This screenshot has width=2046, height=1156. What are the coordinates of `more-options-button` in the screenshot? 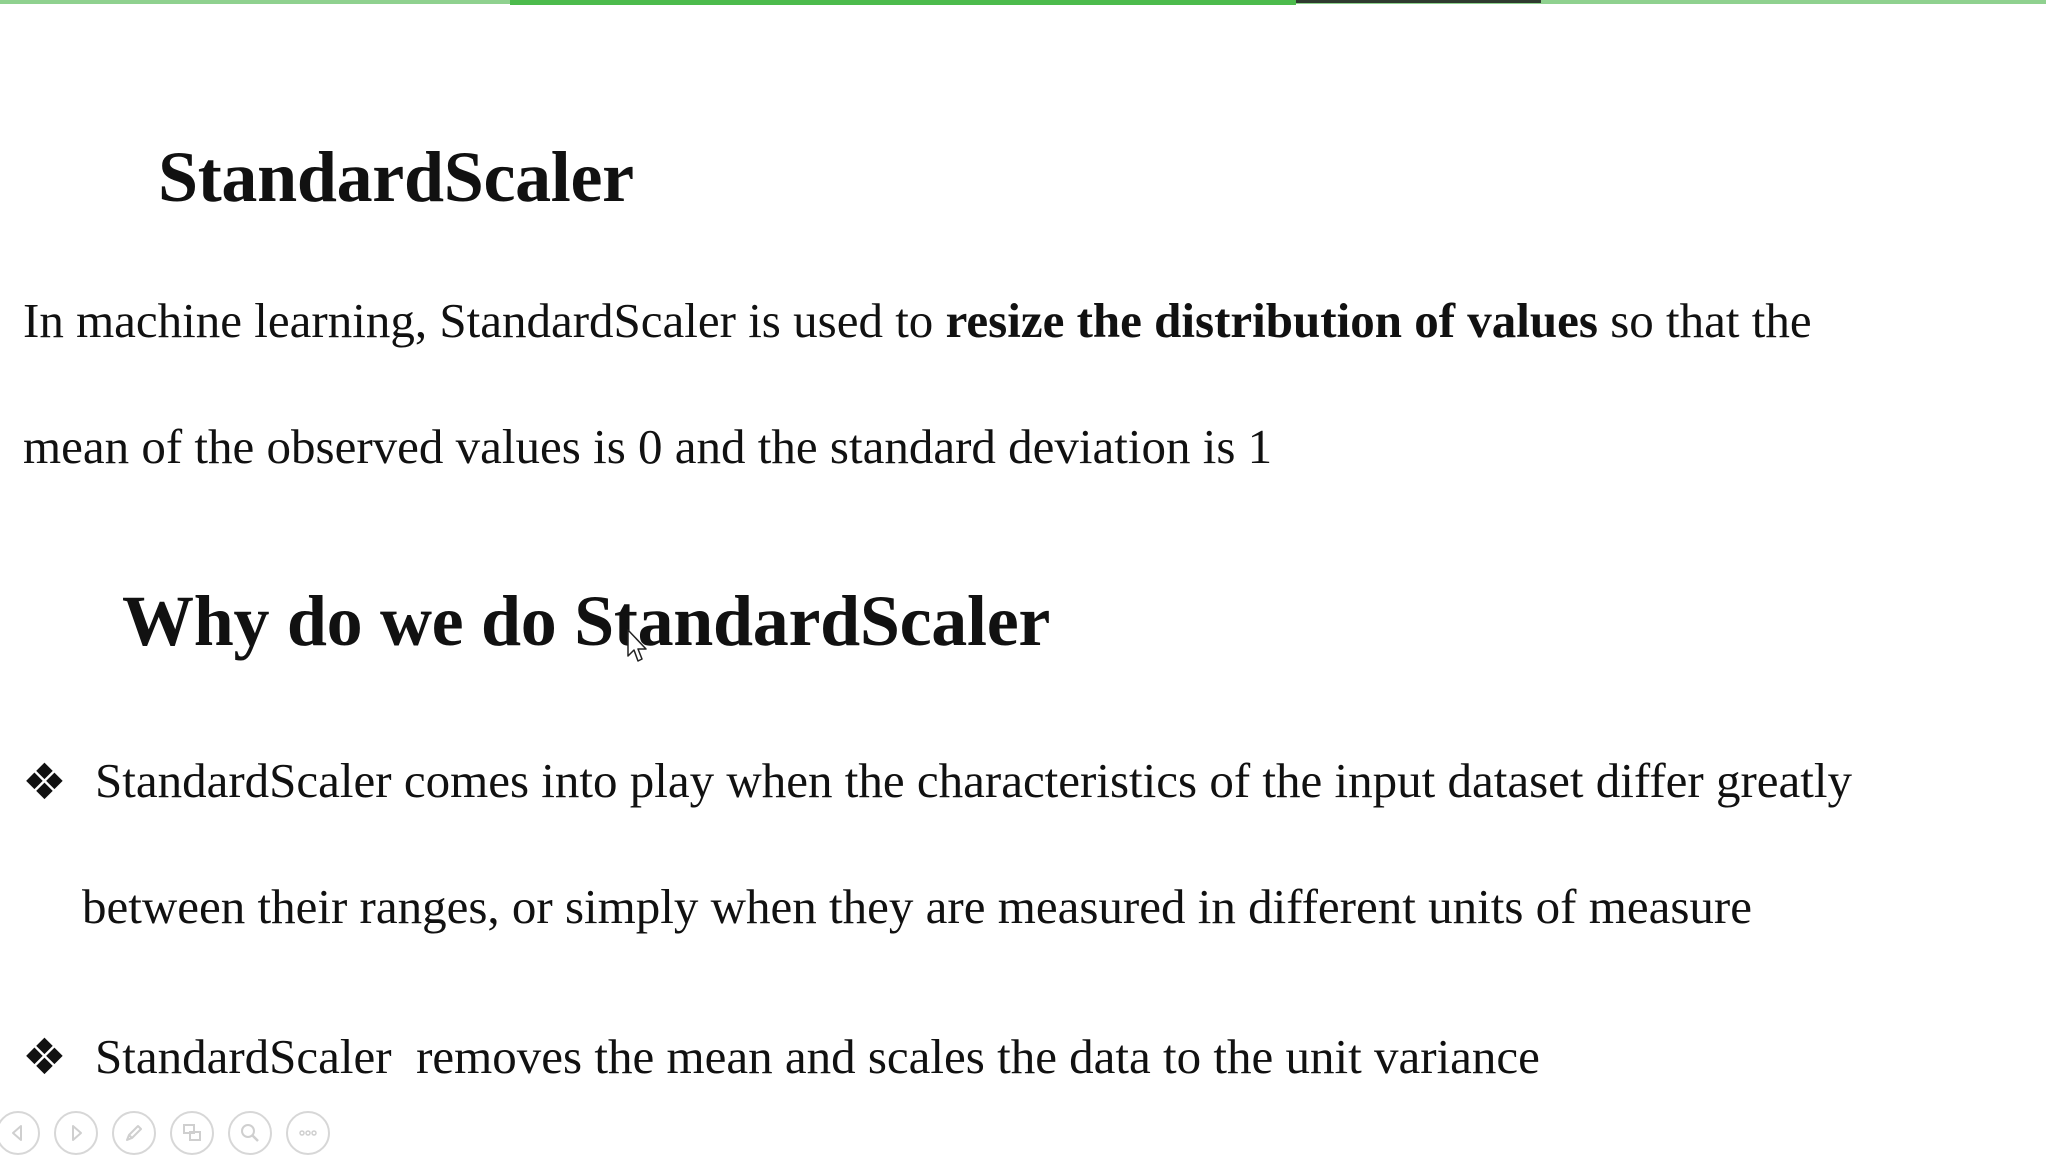 It's located at (308, 1133).